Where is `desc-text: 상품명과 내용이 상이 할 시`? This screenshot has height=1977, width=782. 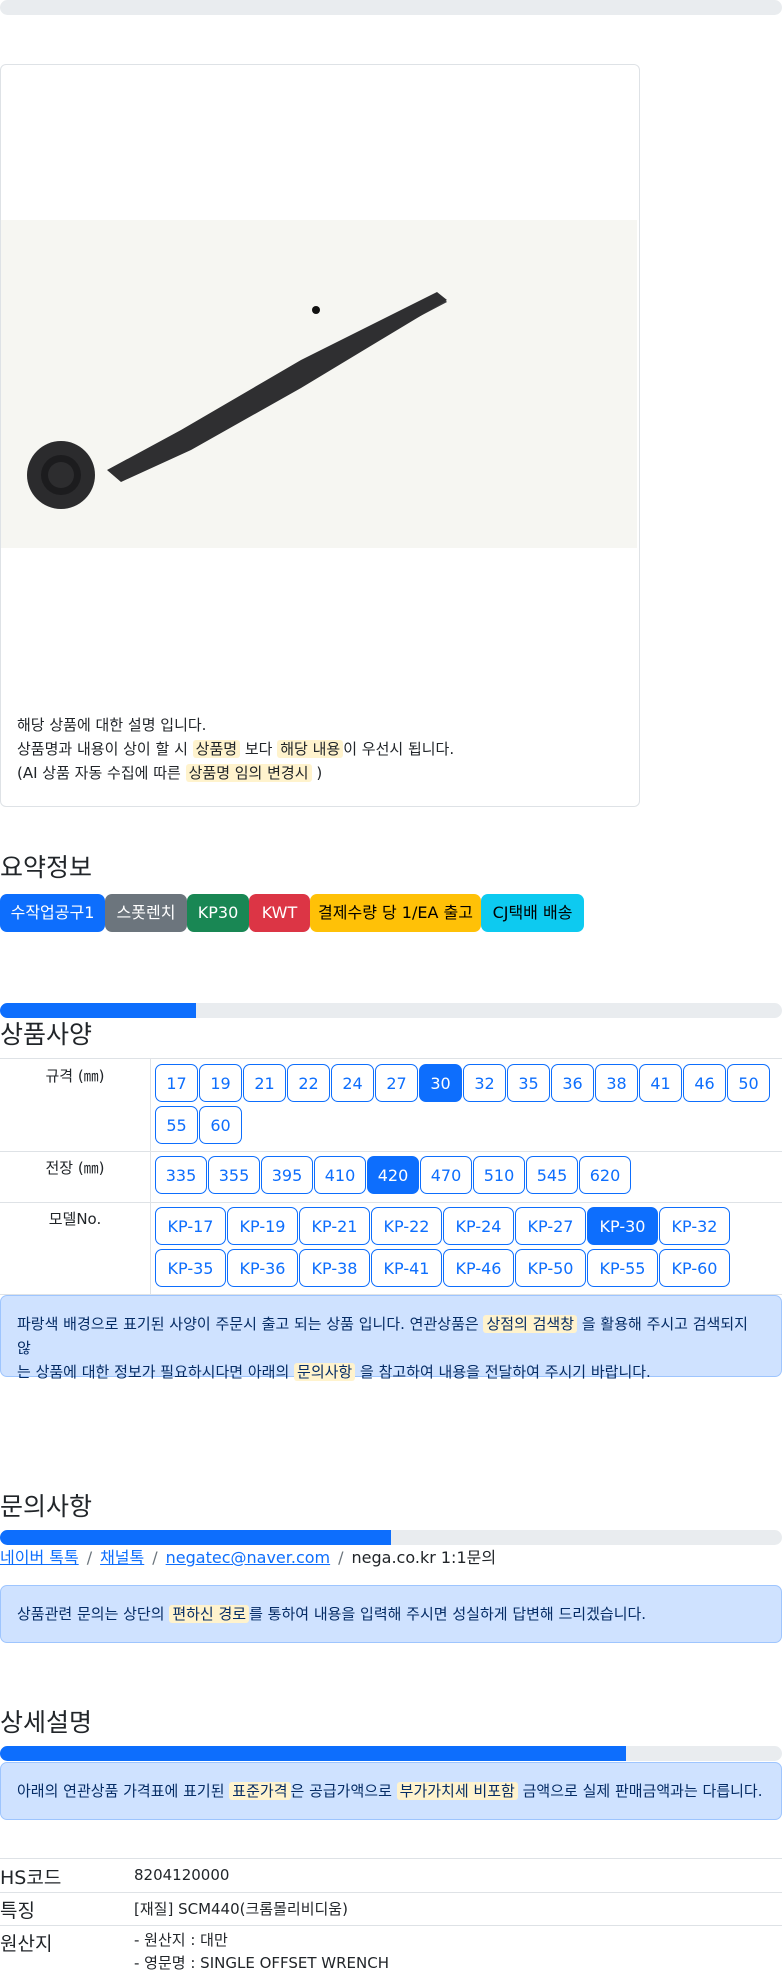
desc-text: 상품명과 내용이 상이 할 시 is located at coordinates (102, 749).